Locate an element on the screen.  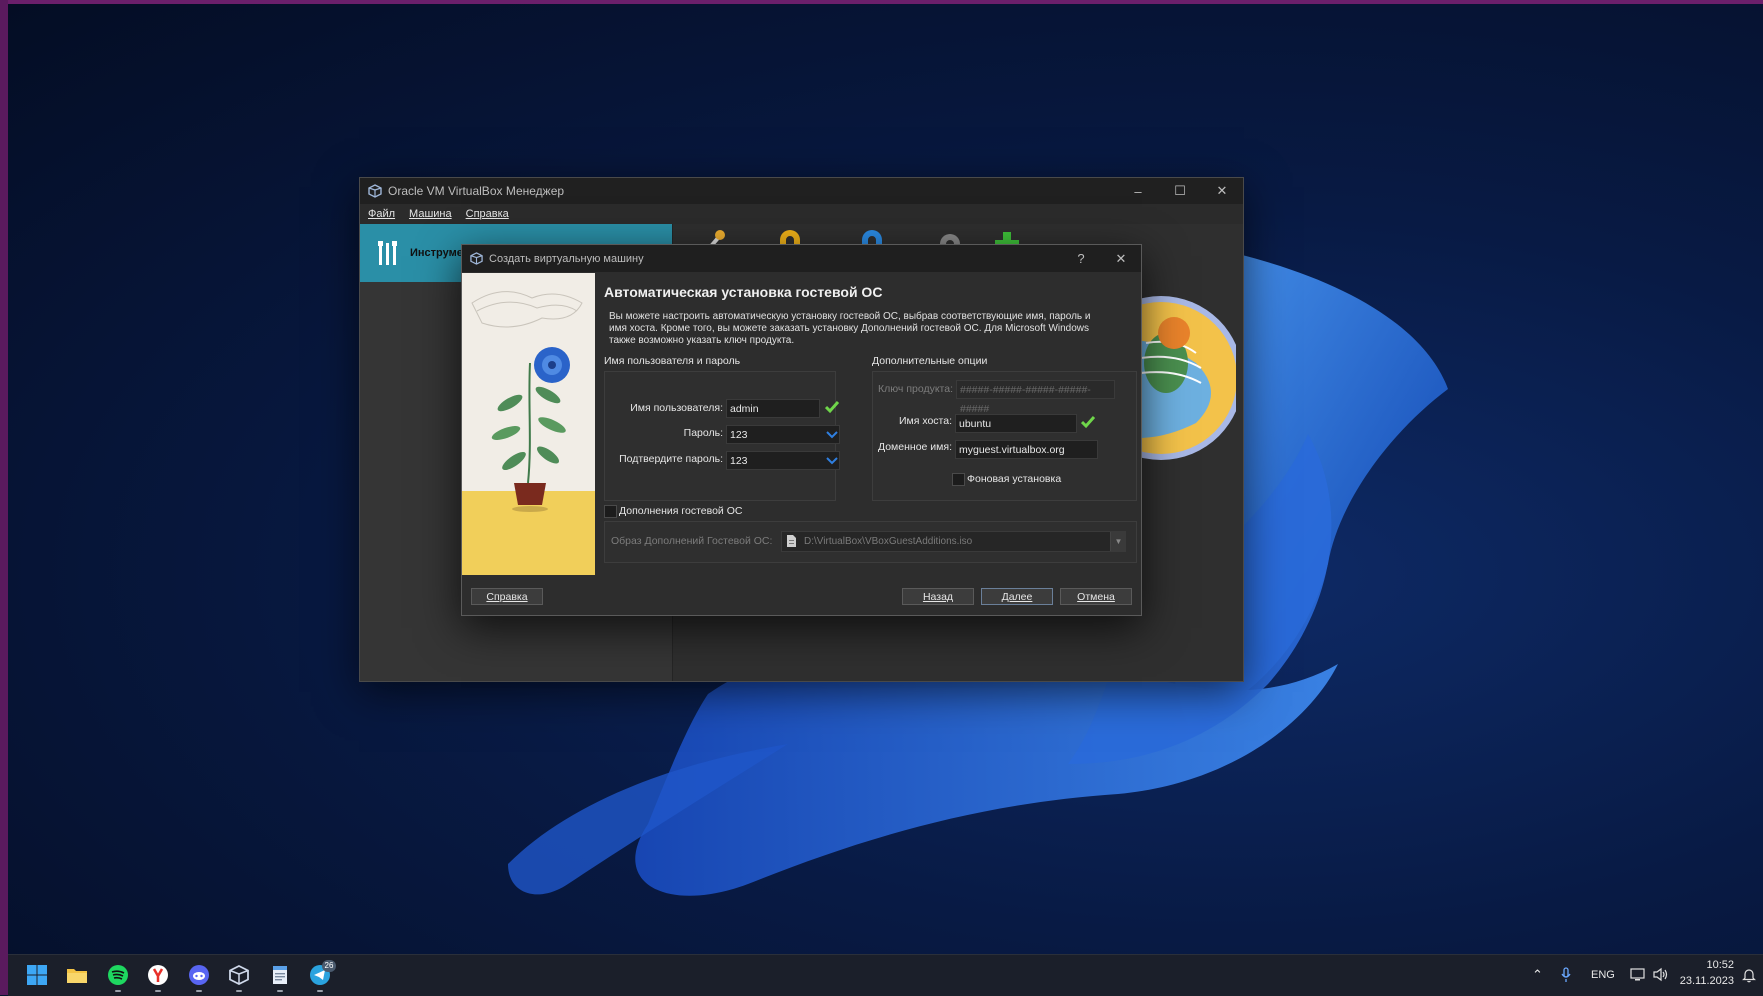
domain-input: myguest.virtualbox.org is located at coordinates (1026, 449).